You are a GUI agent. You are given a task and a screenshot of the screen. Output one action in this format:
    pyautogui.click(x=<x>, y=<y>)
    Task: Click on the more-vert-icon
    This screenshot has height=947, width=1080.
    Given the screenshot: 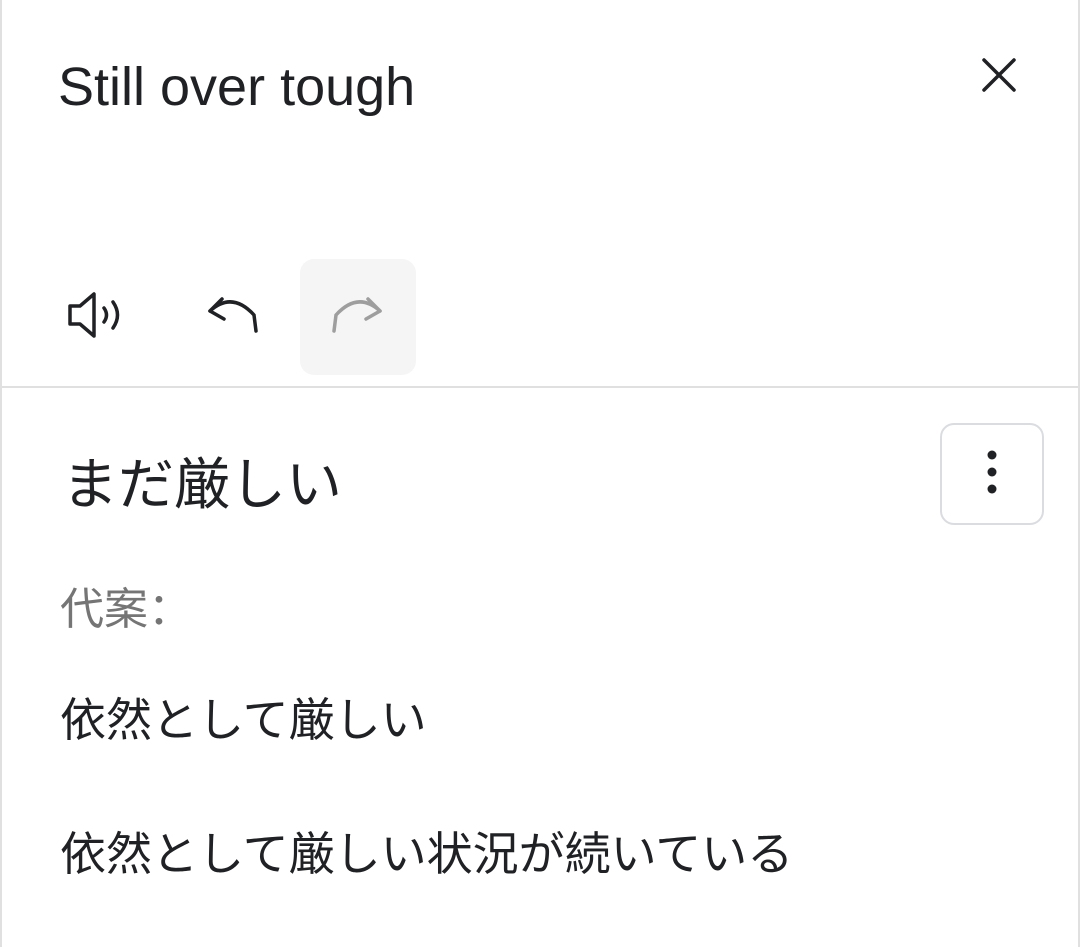 What is the action you would take?
    pyautogui.click(x=992, y=474)
    